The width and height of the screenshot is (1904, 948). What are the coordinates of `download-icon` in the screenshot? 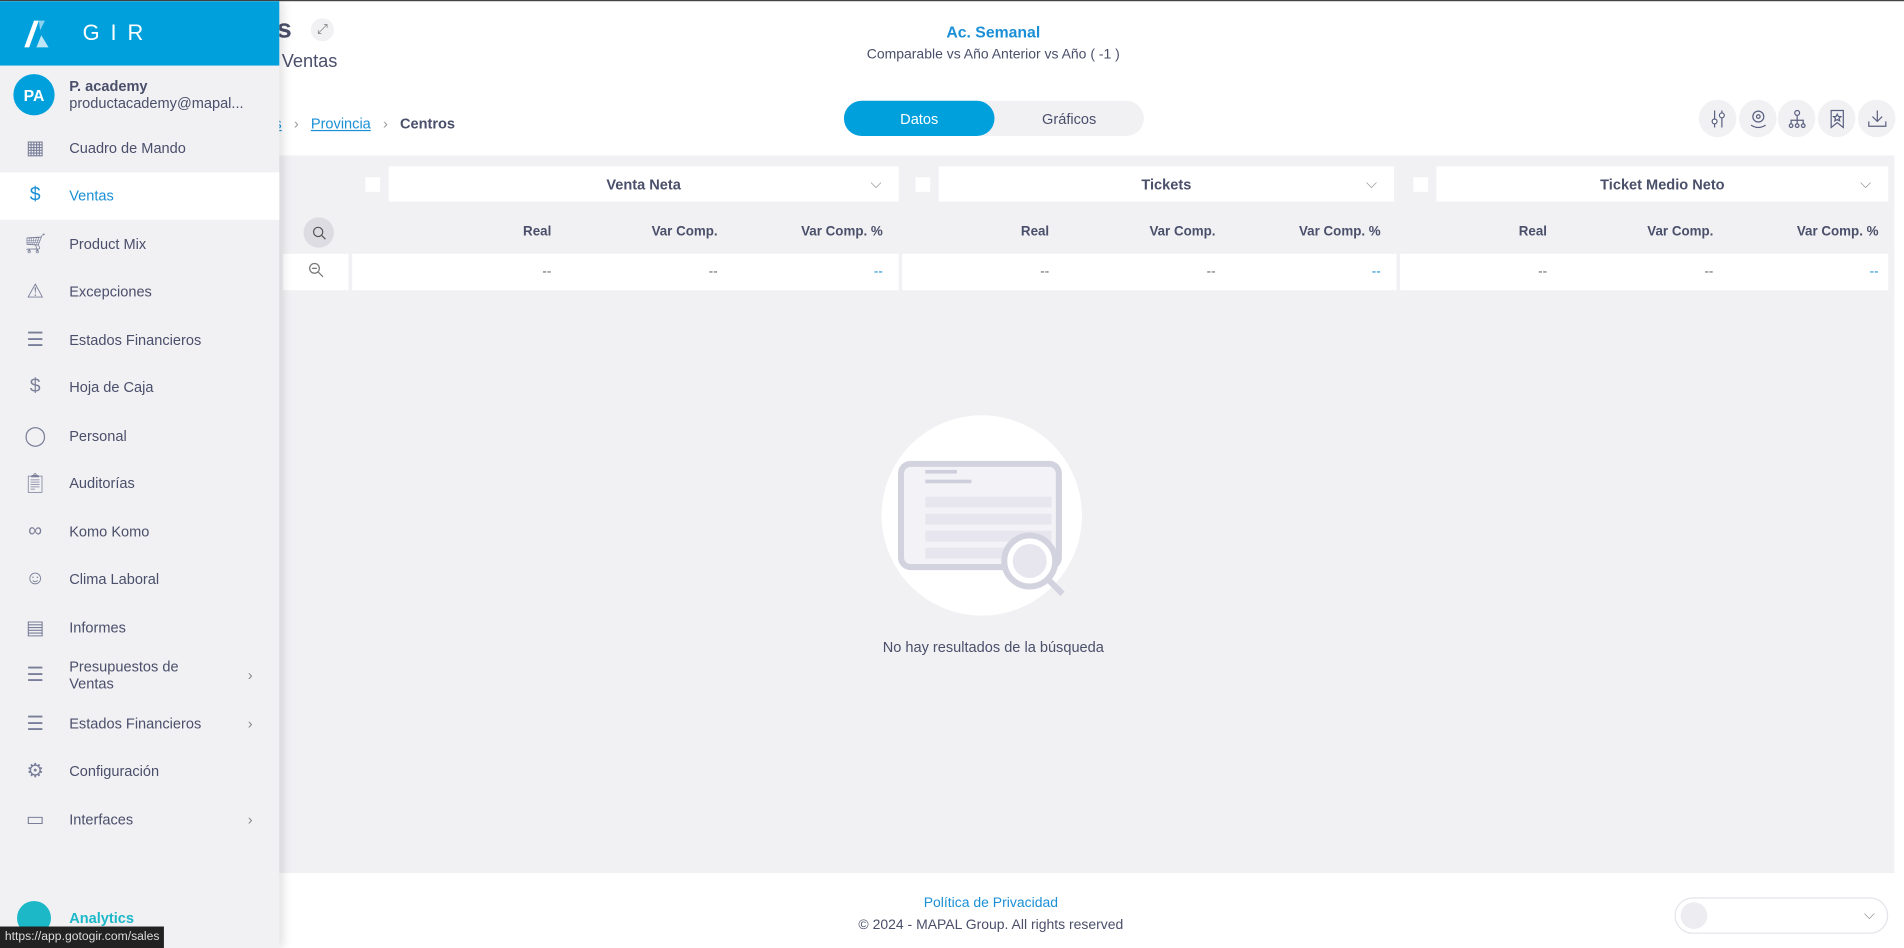 It's located at (1876, 118).